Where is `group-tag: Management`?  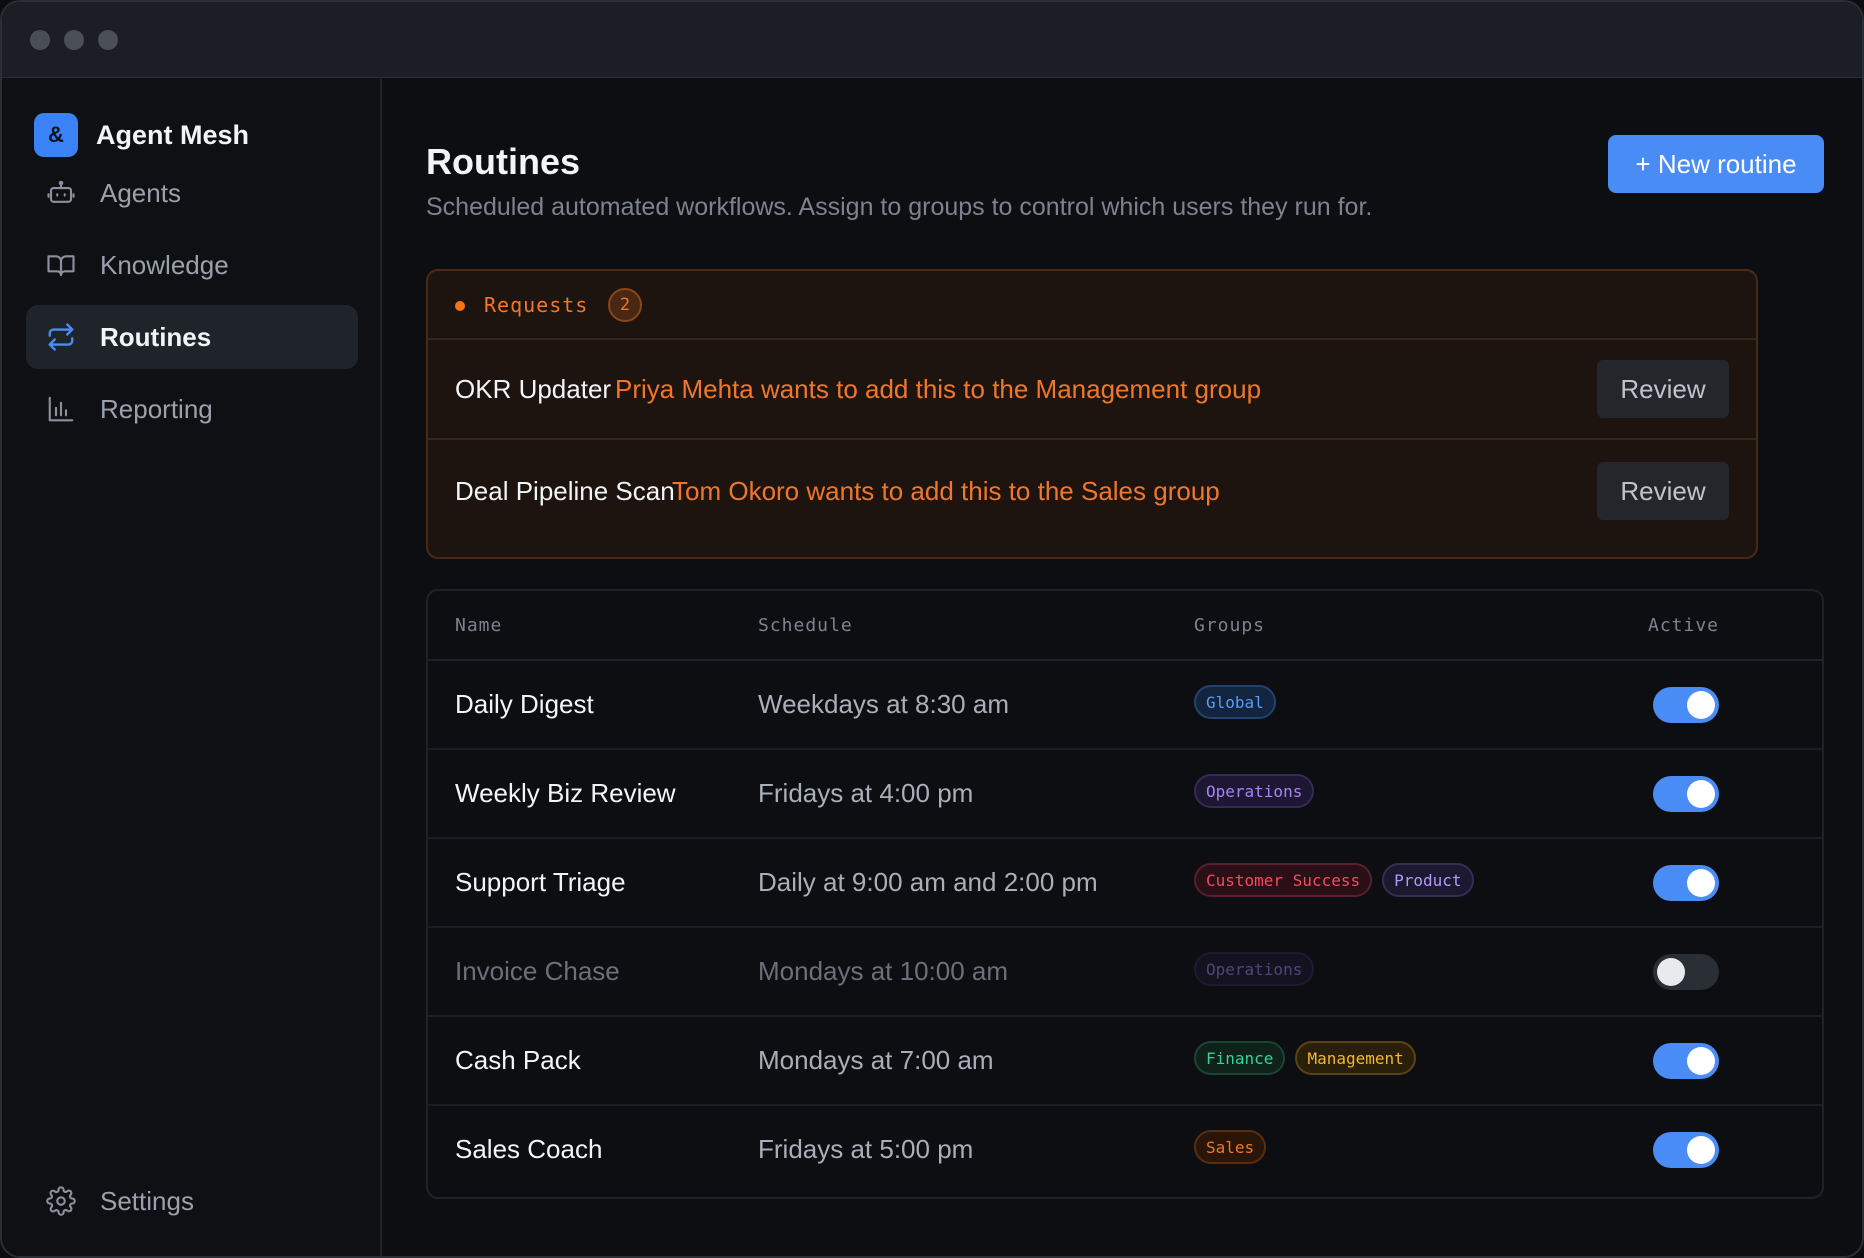 group-tag: Management is located at coordinates (1355, 1058).